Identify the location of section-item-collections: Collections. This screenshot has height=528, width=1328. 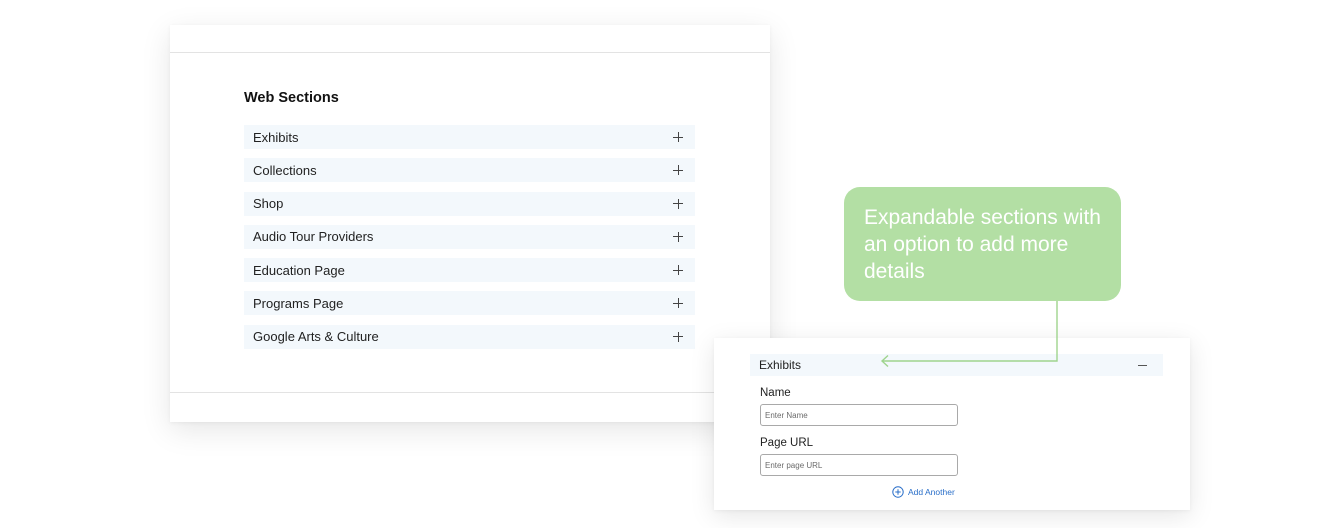
(469, 170).